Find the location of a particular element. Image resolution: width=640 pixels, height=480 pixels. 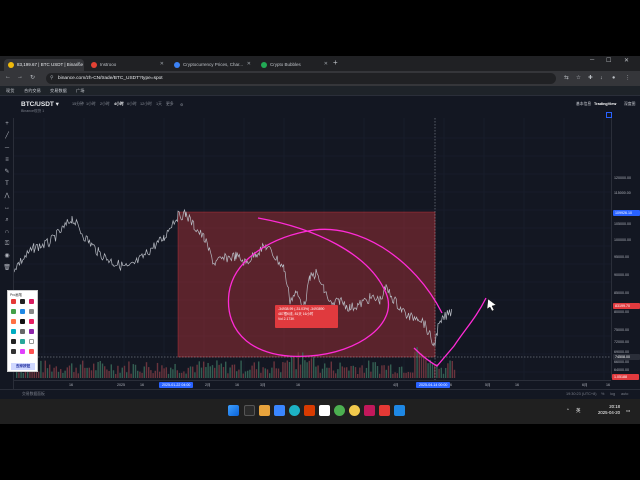

tab-crypto-bubbles: Crypto Bubbles ✕ is located at coordinates (294, 65).